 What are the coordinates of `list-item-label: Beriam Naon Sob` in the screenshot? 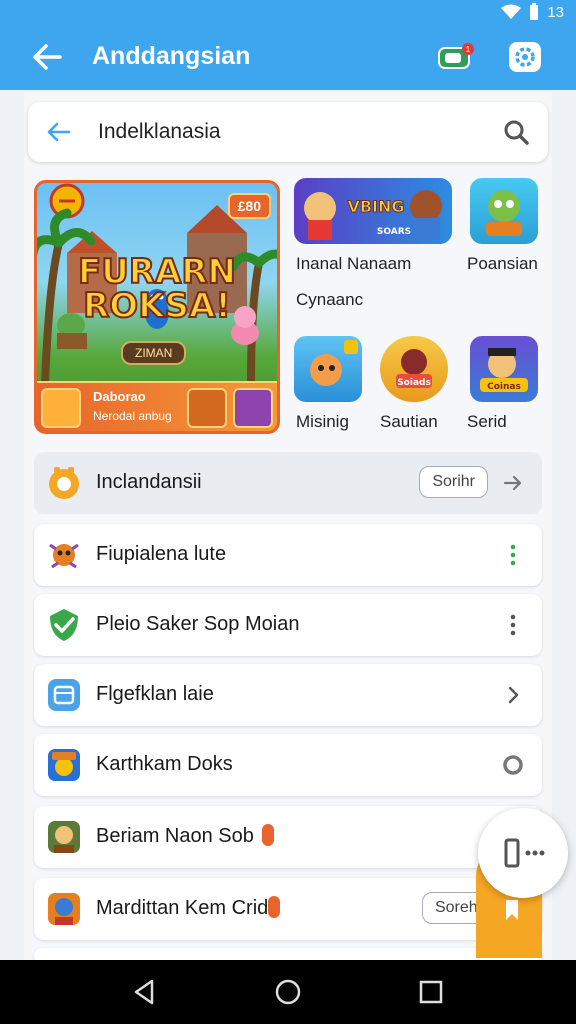 It's located at (175, 836).